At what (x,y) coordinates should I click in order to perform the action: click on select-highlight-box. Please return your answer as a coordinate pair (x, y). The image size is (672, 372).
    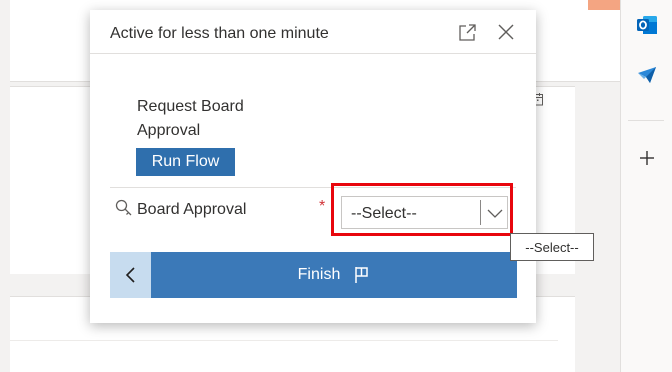
    Looking at the image, I should click on (422, 209).